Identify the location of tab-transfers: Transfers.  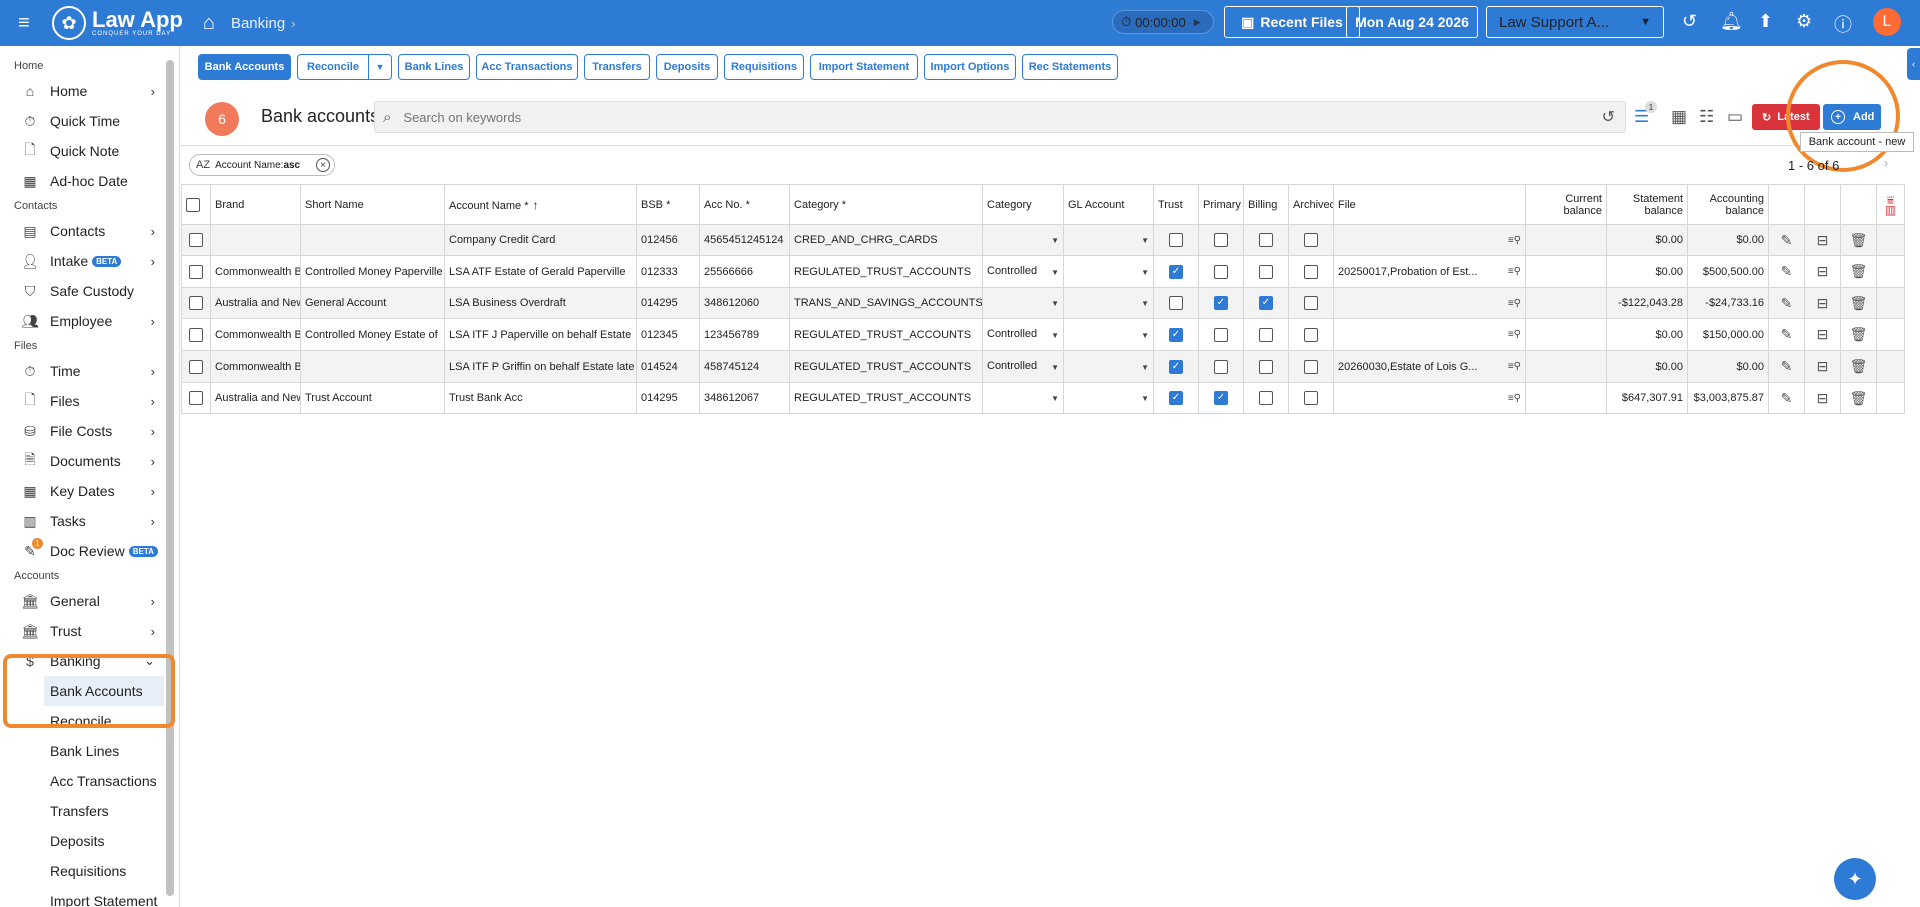
(616, 67).